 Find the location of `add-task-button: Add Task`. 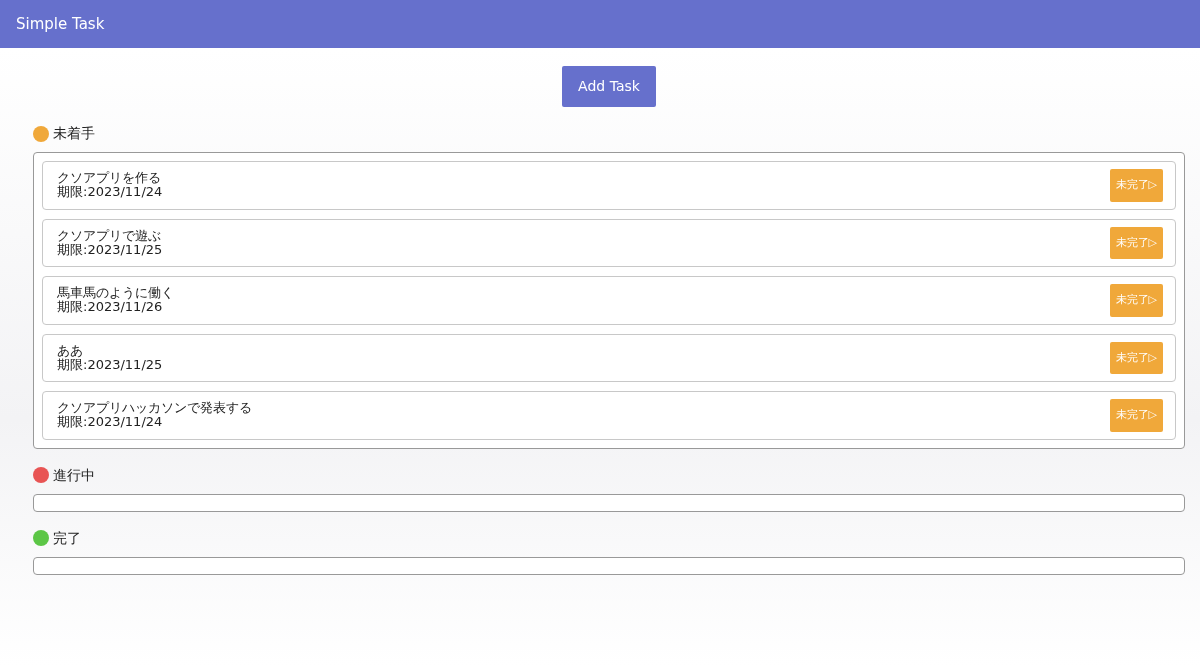

add-task-button: Add Task is located at coordinates (609, 86).